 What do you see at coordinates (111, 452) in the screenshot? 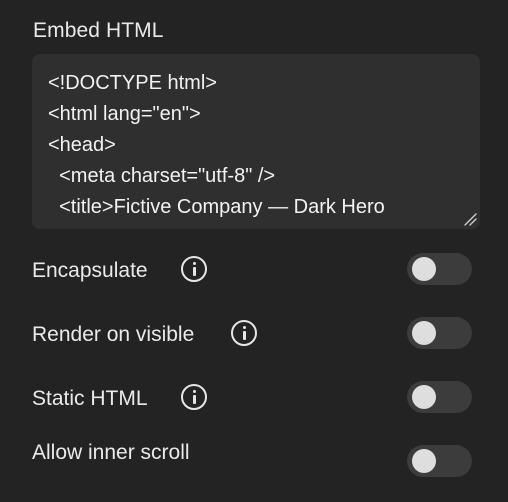
I see `option-label-allow-inner-scroll: Allow inner scroll` at bounding box center [111, 452].